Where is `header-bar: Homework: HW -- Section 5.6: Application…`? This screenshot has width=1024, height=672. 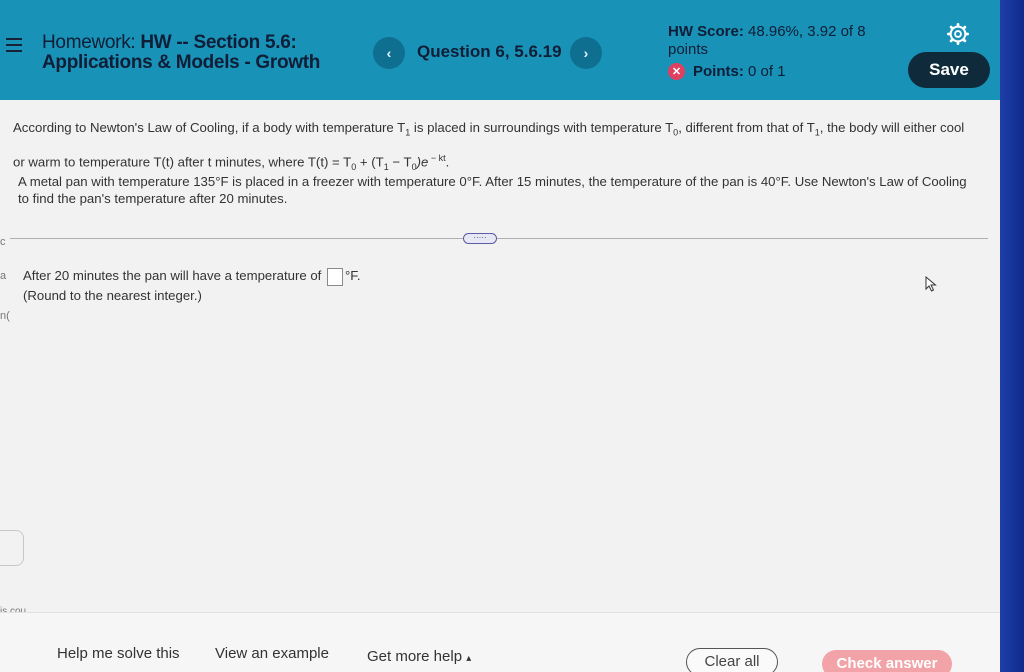
header-bar: Homework: HW -- Section 5.6: Application… is located at coordinates (500, 50).